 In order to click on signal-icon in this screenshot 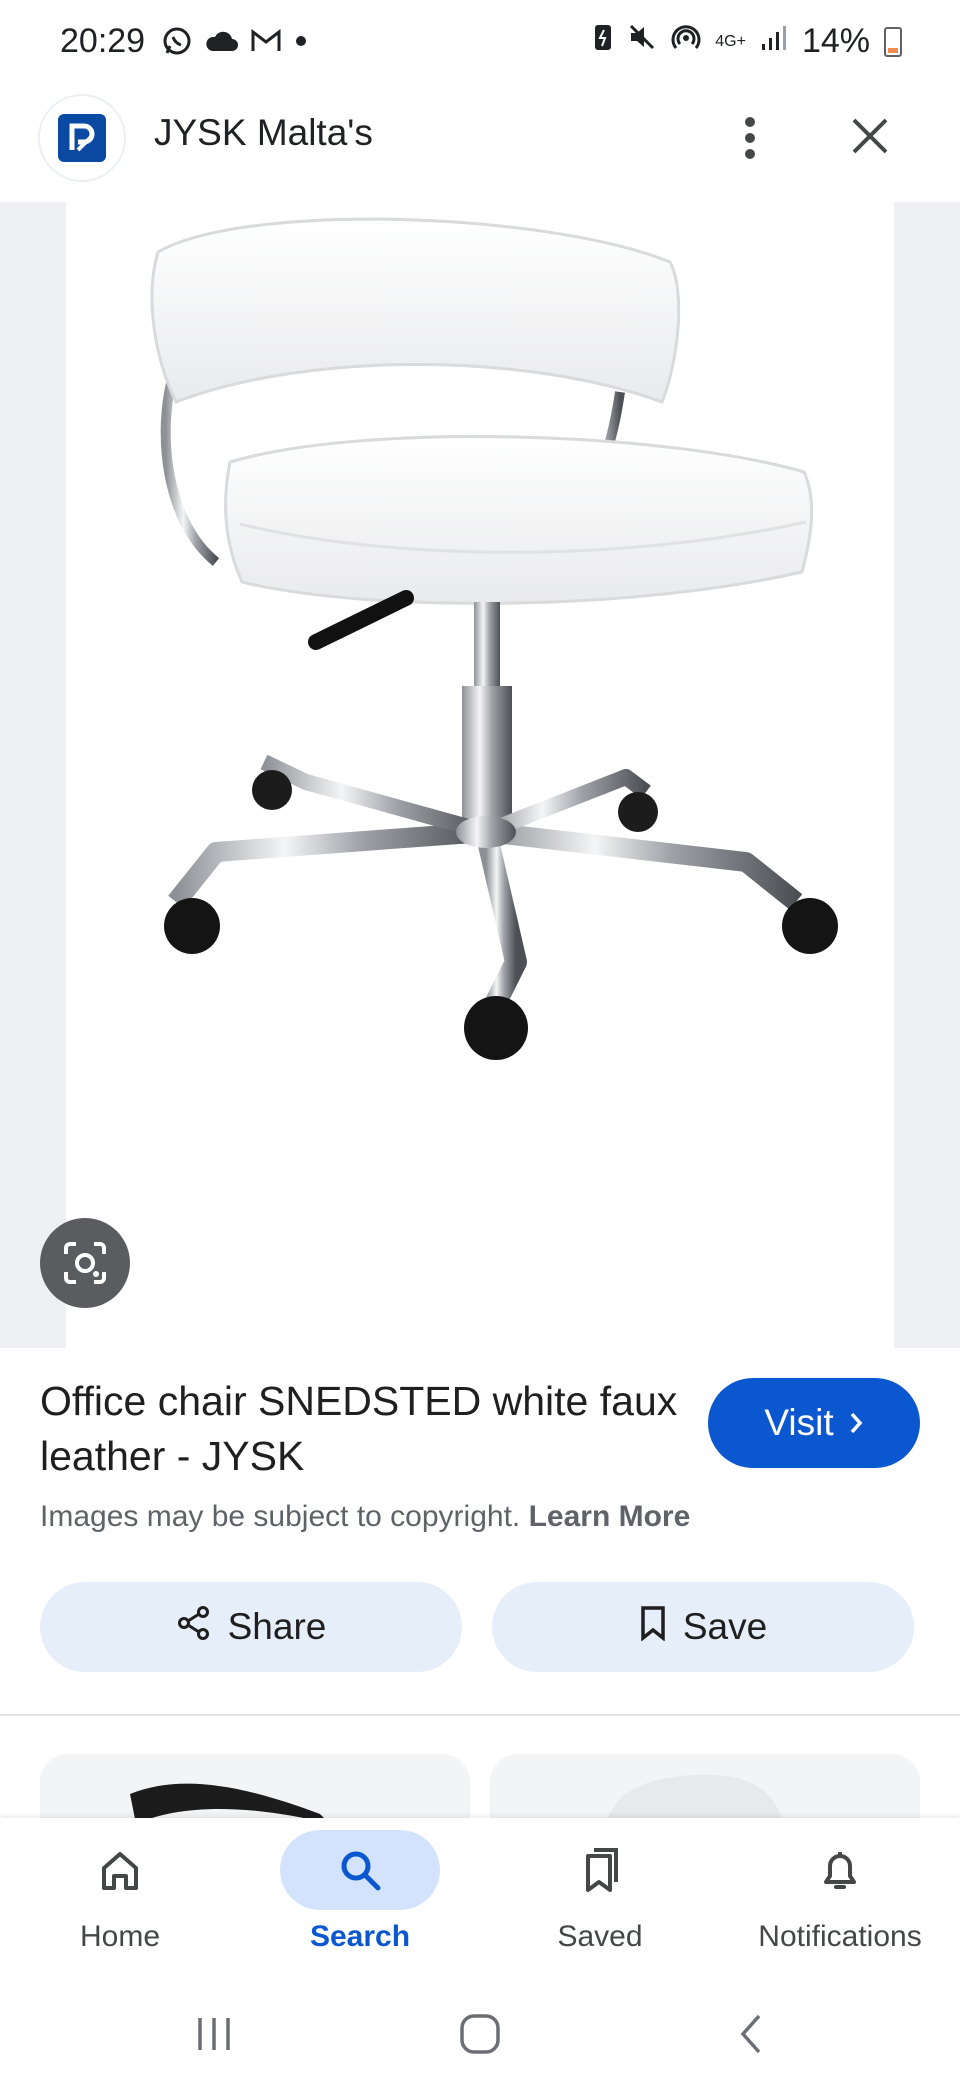, I will do `click(774, 41)`.